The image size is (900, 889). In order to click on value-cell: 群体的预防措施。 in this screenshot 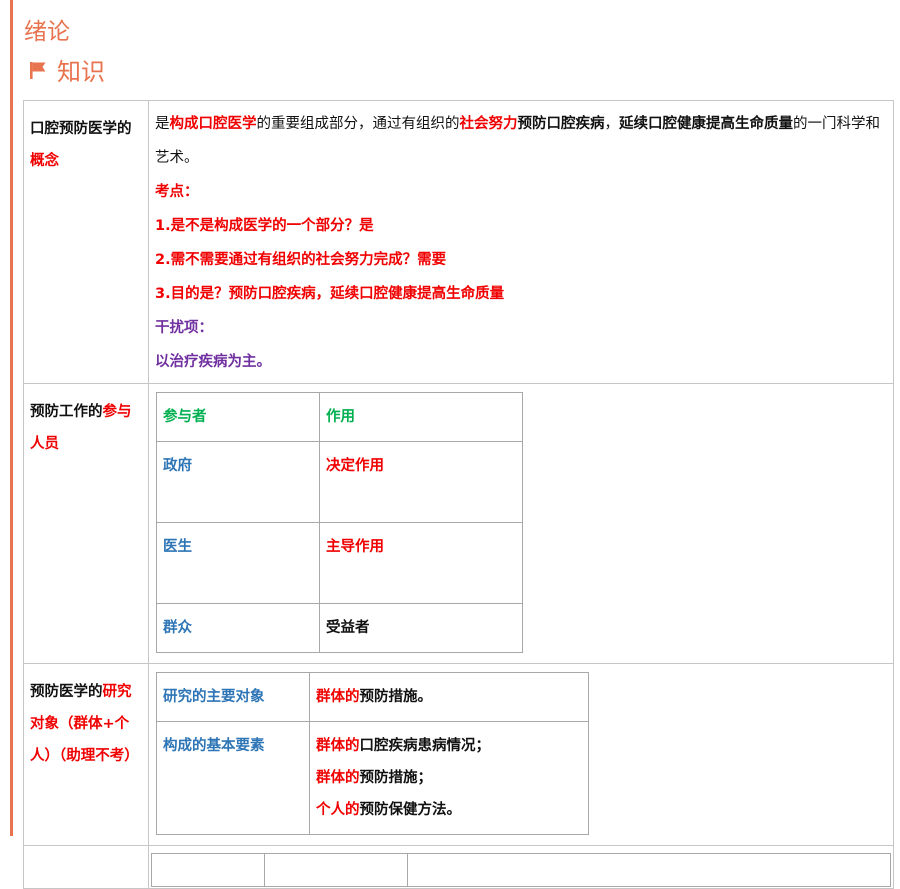, I will do `click(449, 697)`.